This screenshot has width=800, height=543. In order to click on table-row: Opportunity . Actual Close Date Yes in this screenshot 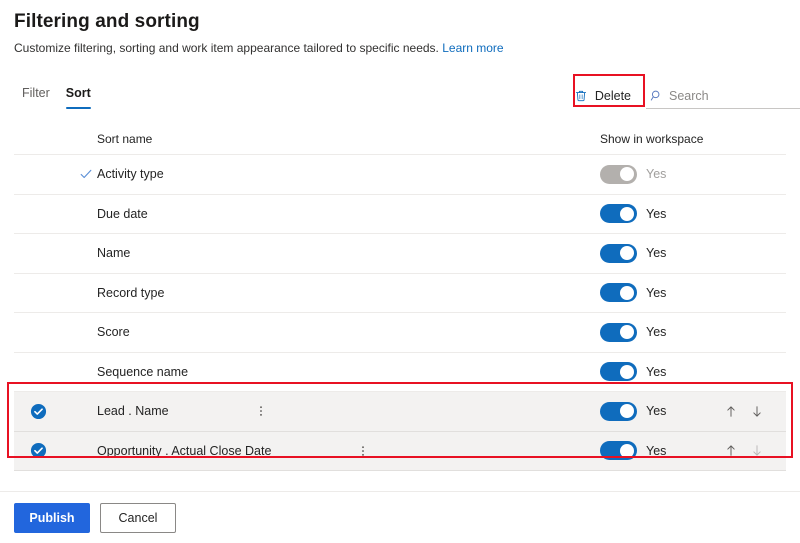, I will do `click(400, 451)`.